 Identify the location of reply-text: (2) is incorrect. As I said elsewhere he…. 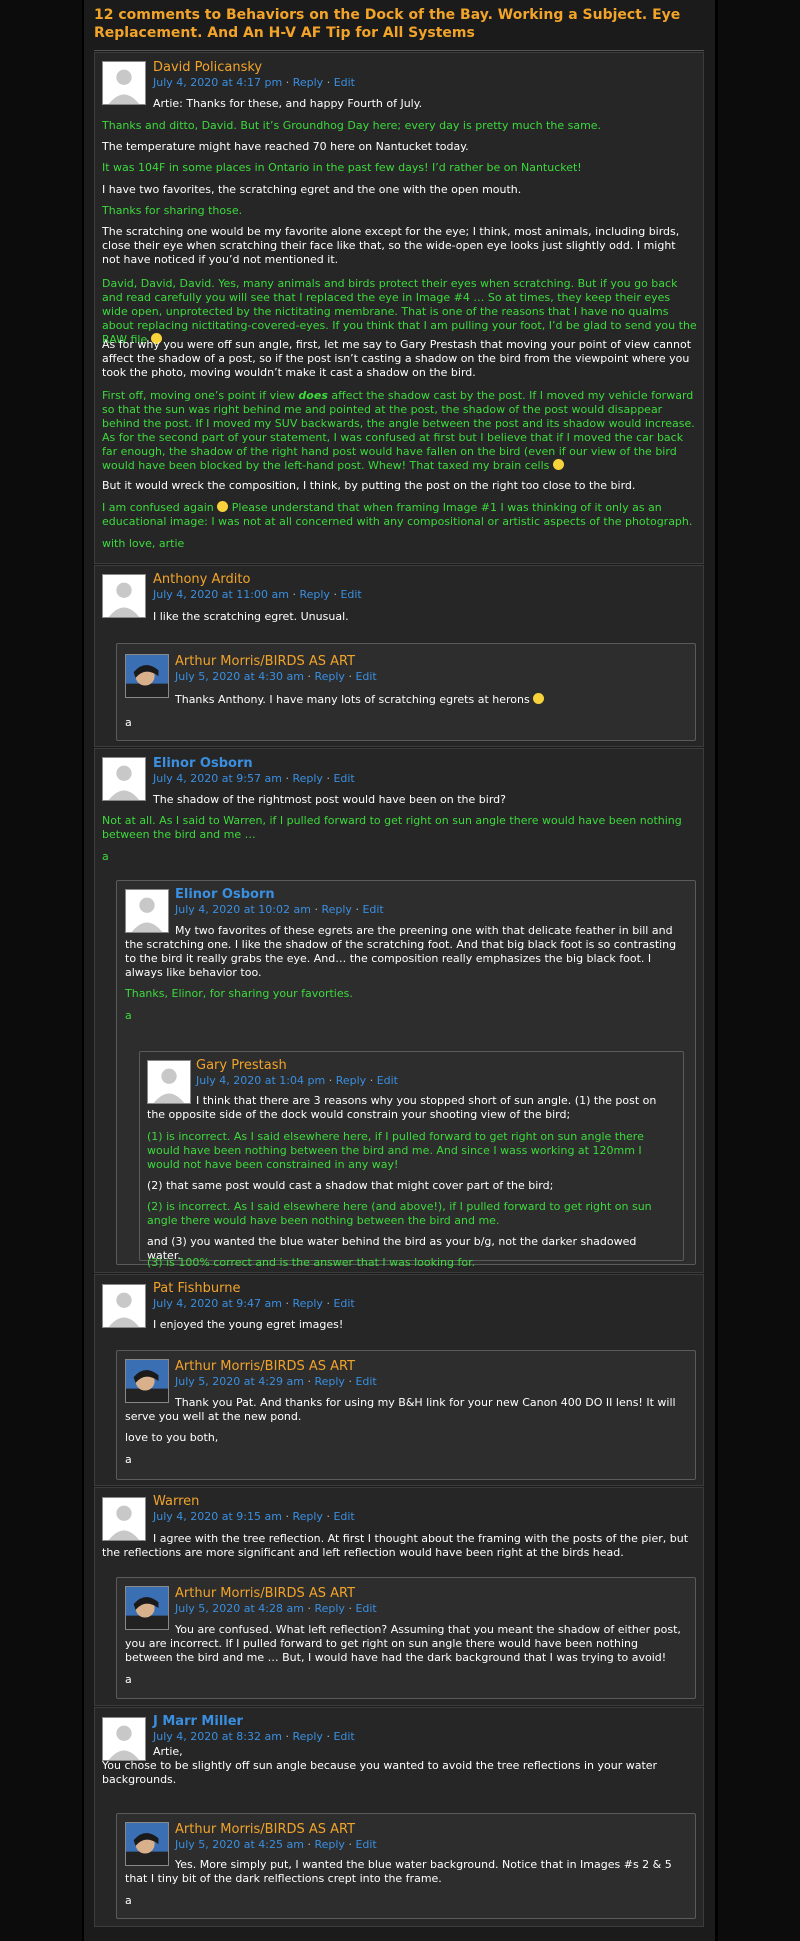
(399, 1213).